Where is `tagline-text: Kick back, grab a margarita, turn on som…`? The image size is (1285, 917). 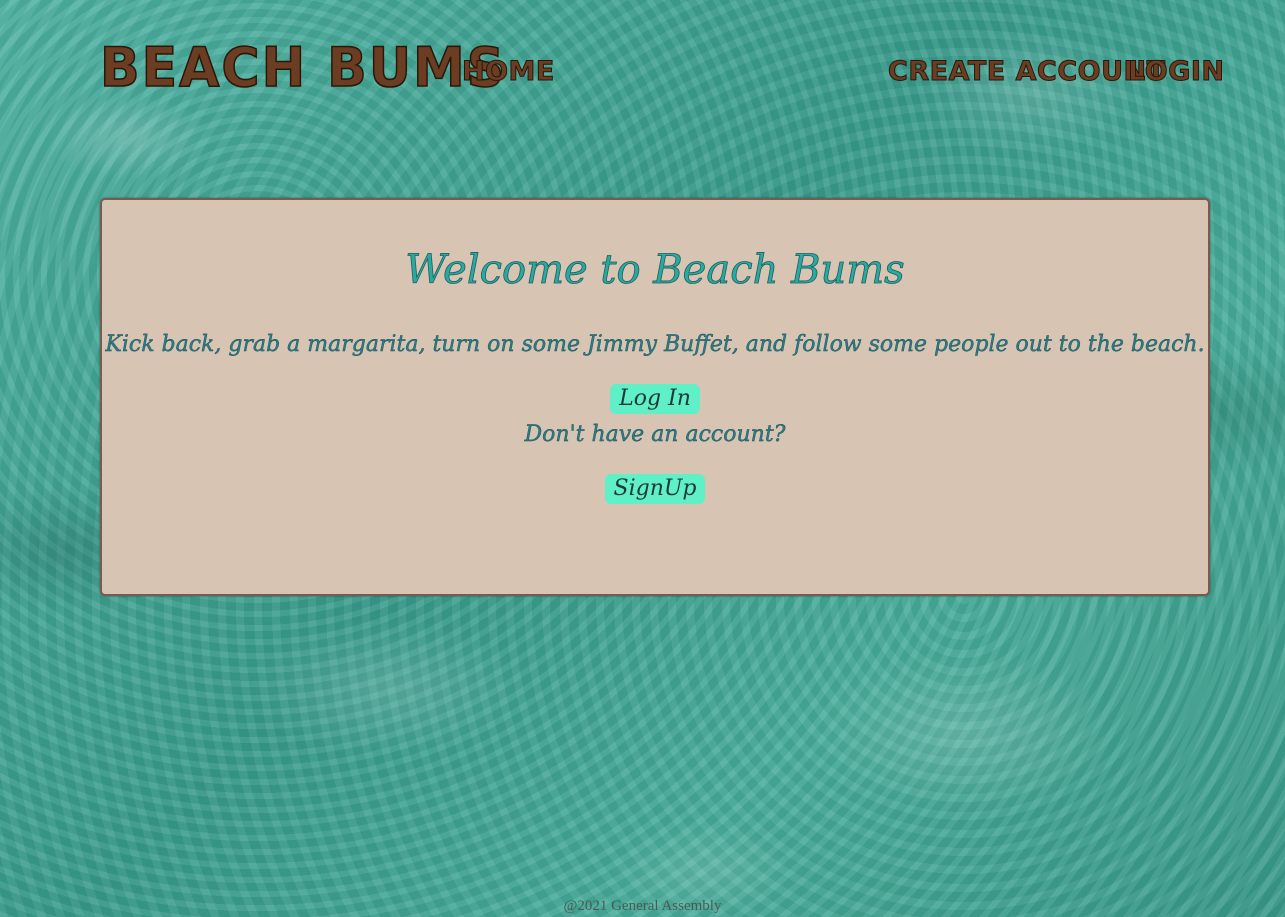
tagline-text: Kick back, grab a margarita, turn on som… is located at coordinates (655, 344).